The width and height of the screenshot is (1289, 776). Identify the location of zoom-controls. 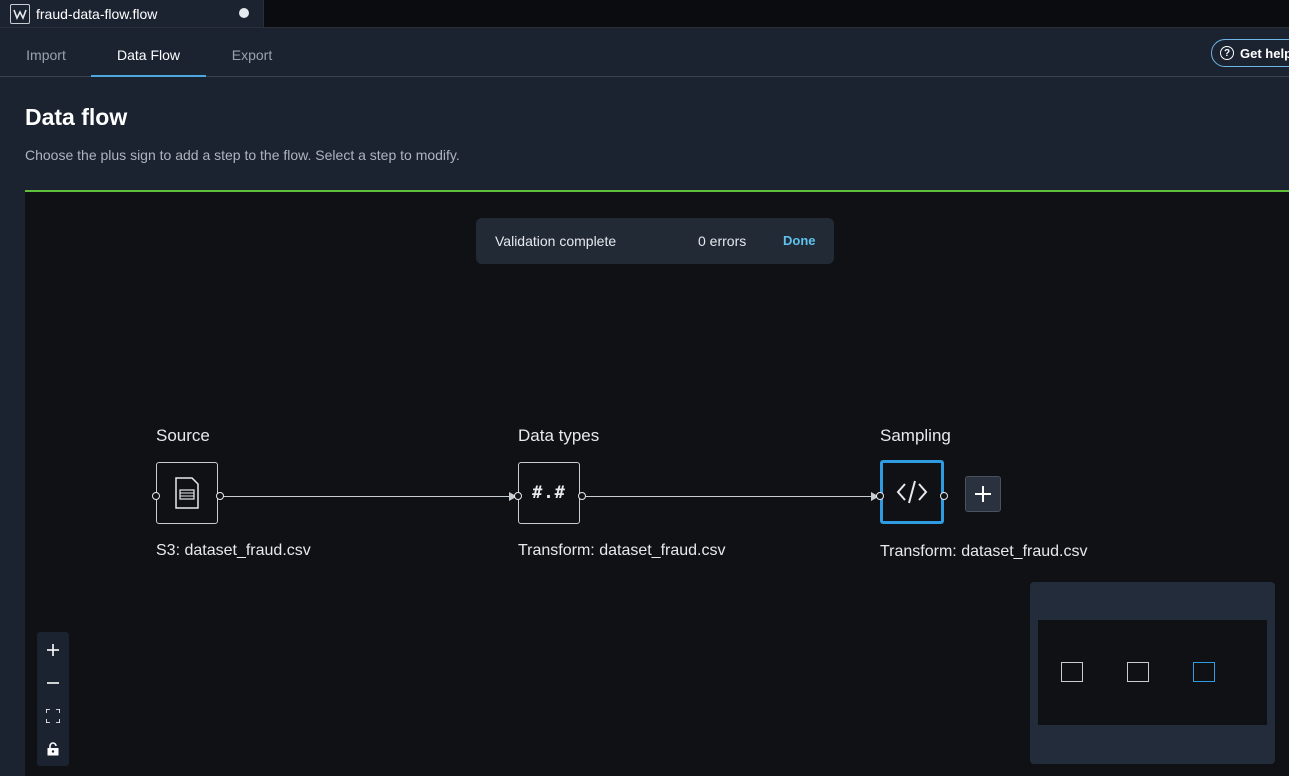
(53, 699).